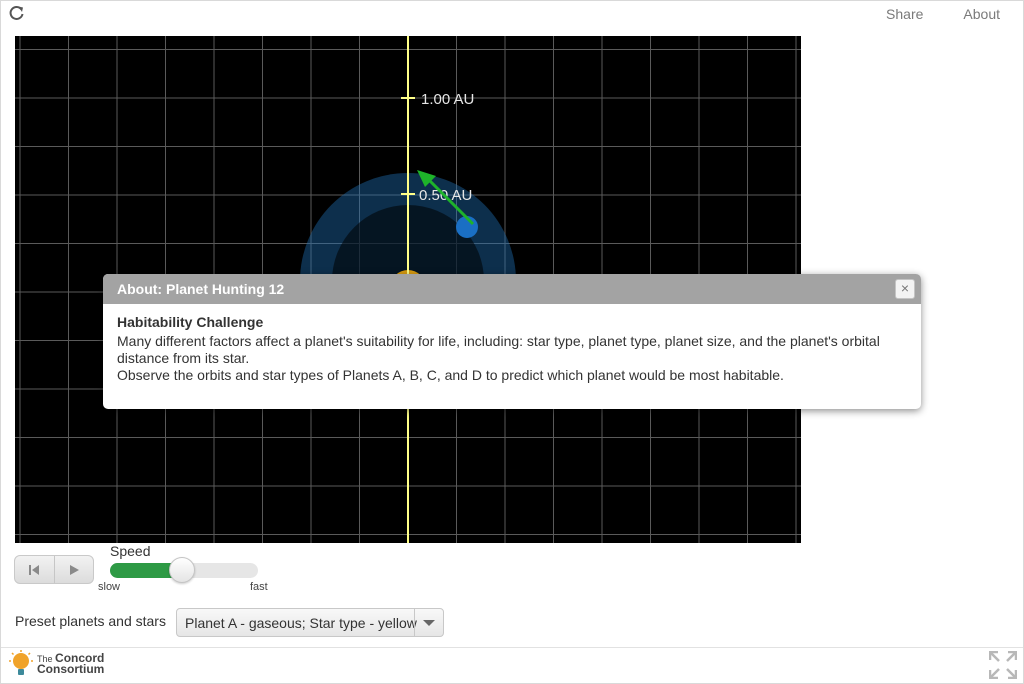 This screenshot has height=684, width=1024. I want to click on preset-select-value: Planet A - gaseous; Star type - yellow, so click(301, 623).